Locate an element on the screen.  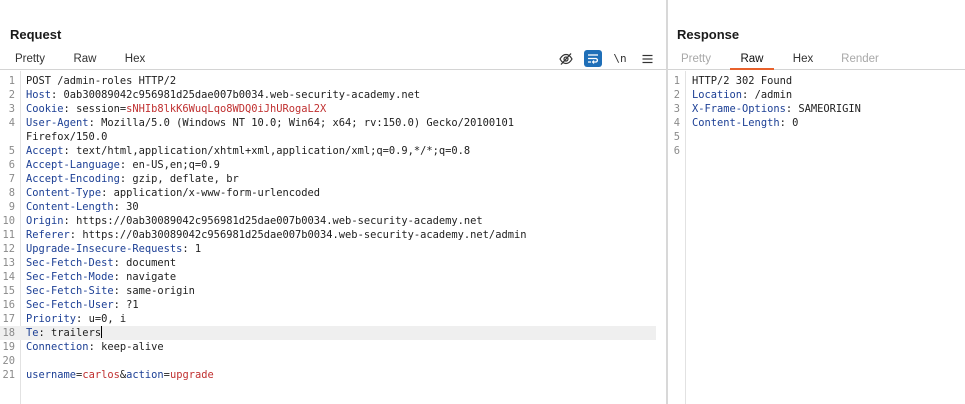
line-number: 21 is located at coordinates (8, 375).